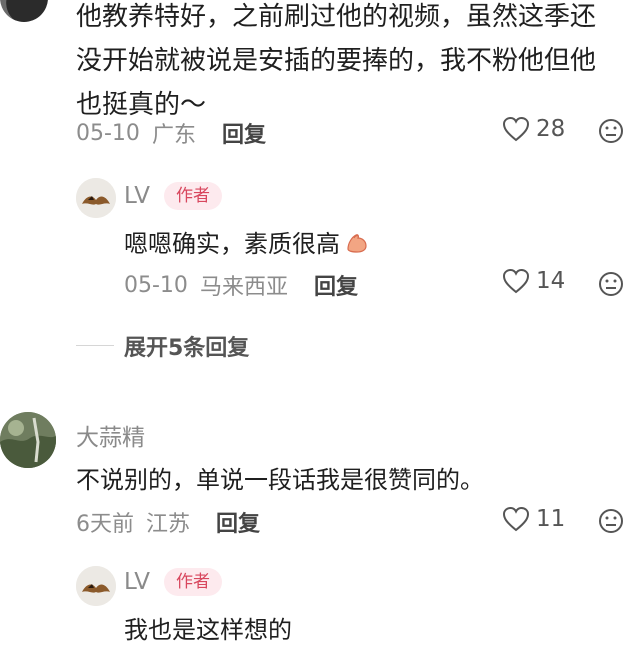 This screenshot has width=640, height=649. I want to click on comment-text-line: 他教养特好，之前刷过他的视频，虽然这季还, so click(336, 17).